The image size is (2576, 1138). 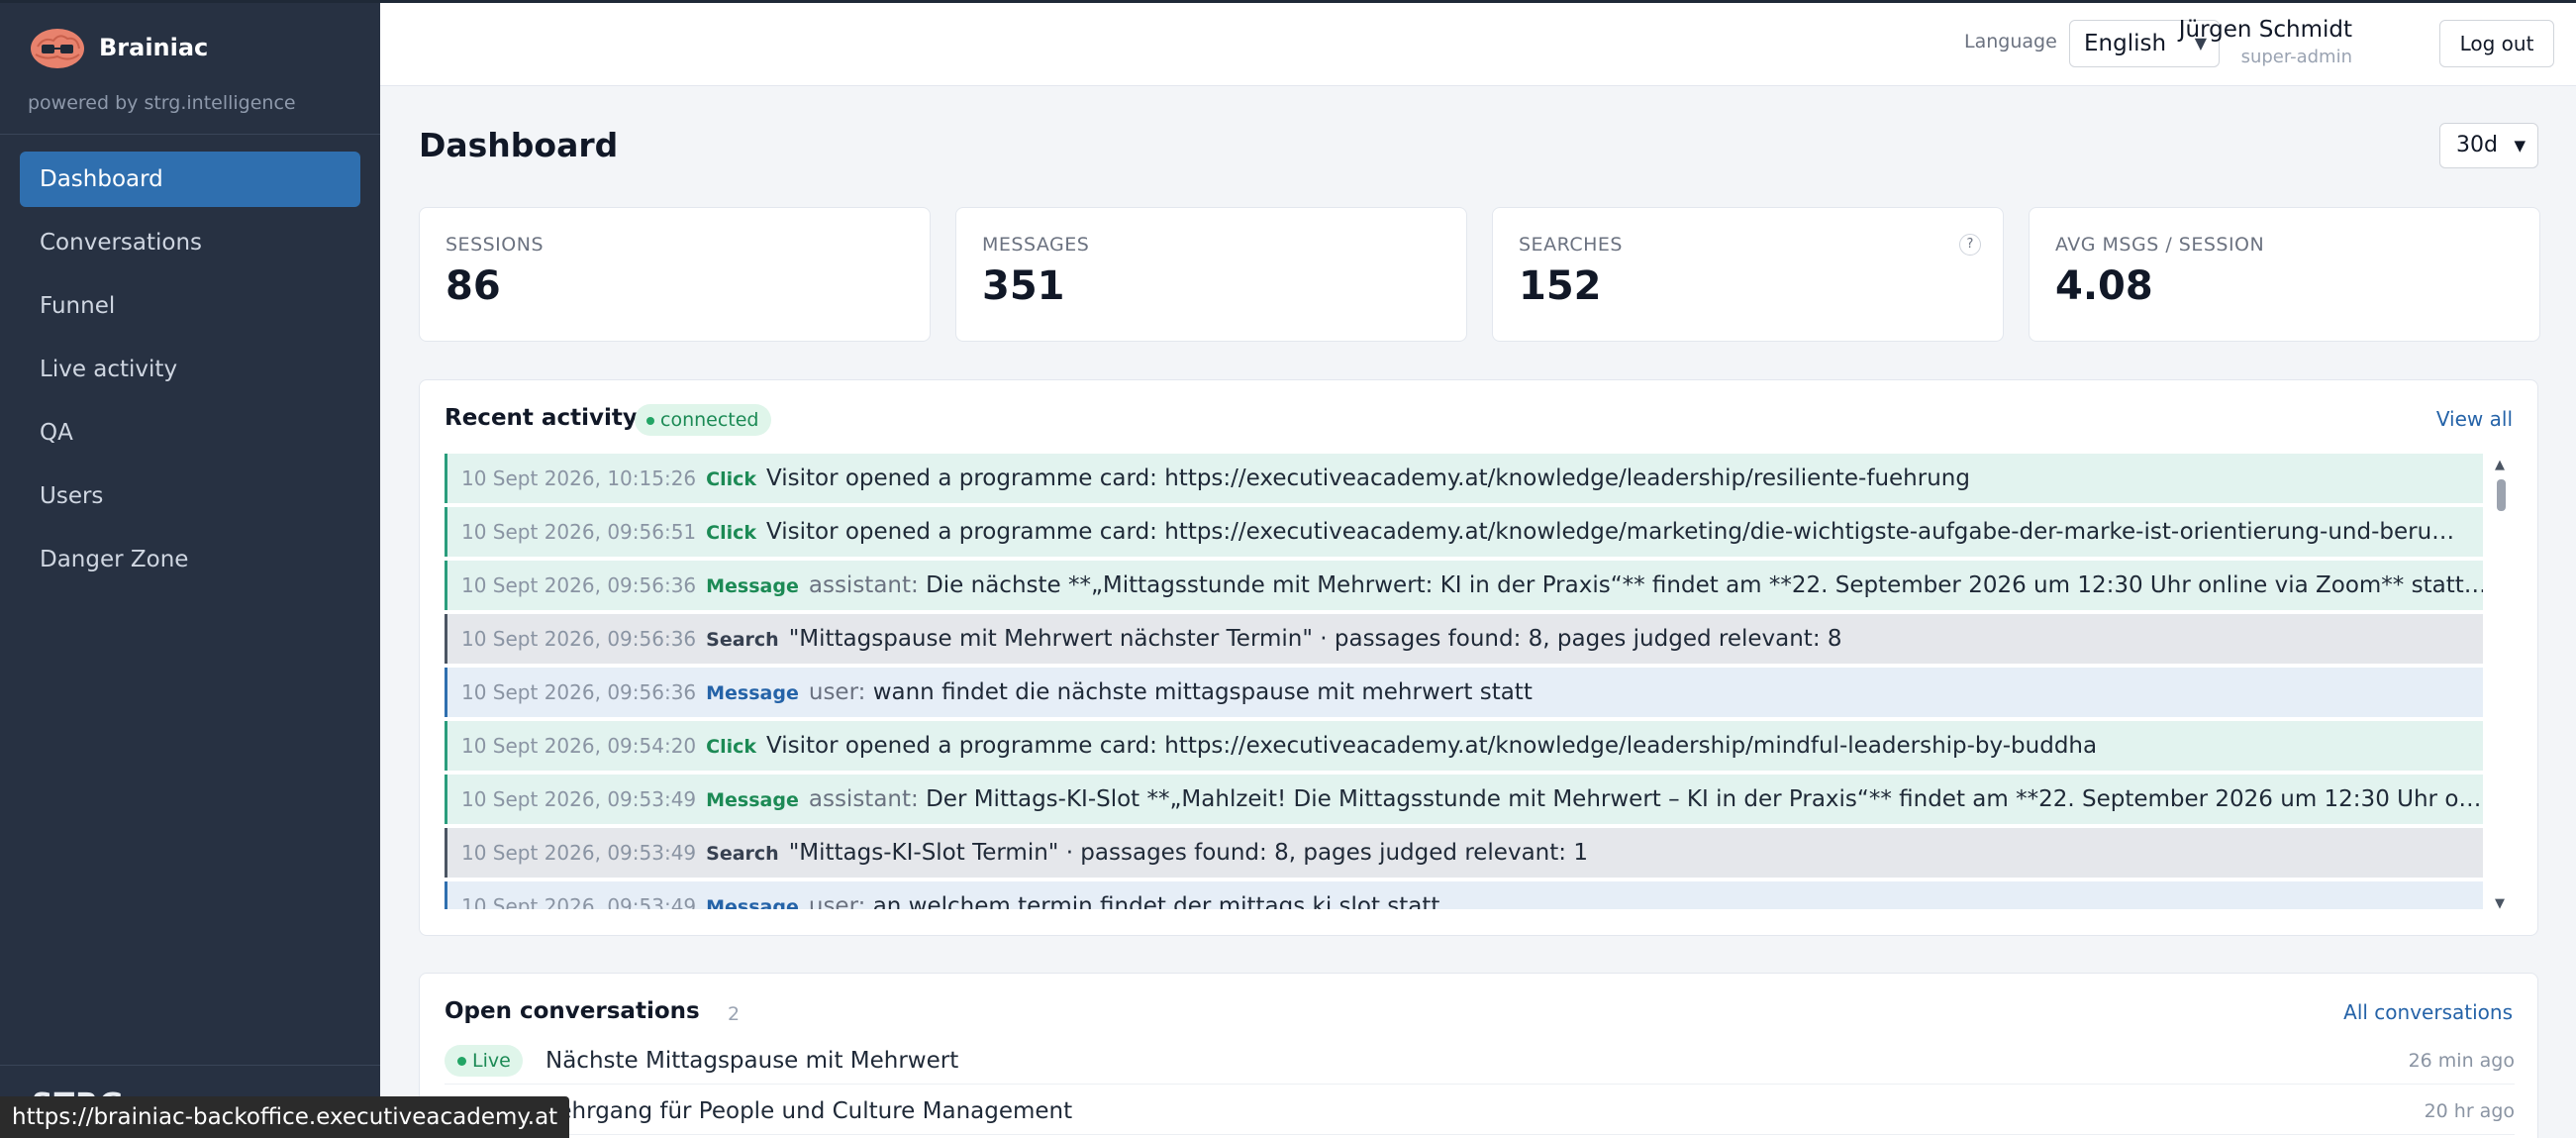 I want to click on stat-card-searches: SEARCHES ? 152, so click(x=1748, y=274).